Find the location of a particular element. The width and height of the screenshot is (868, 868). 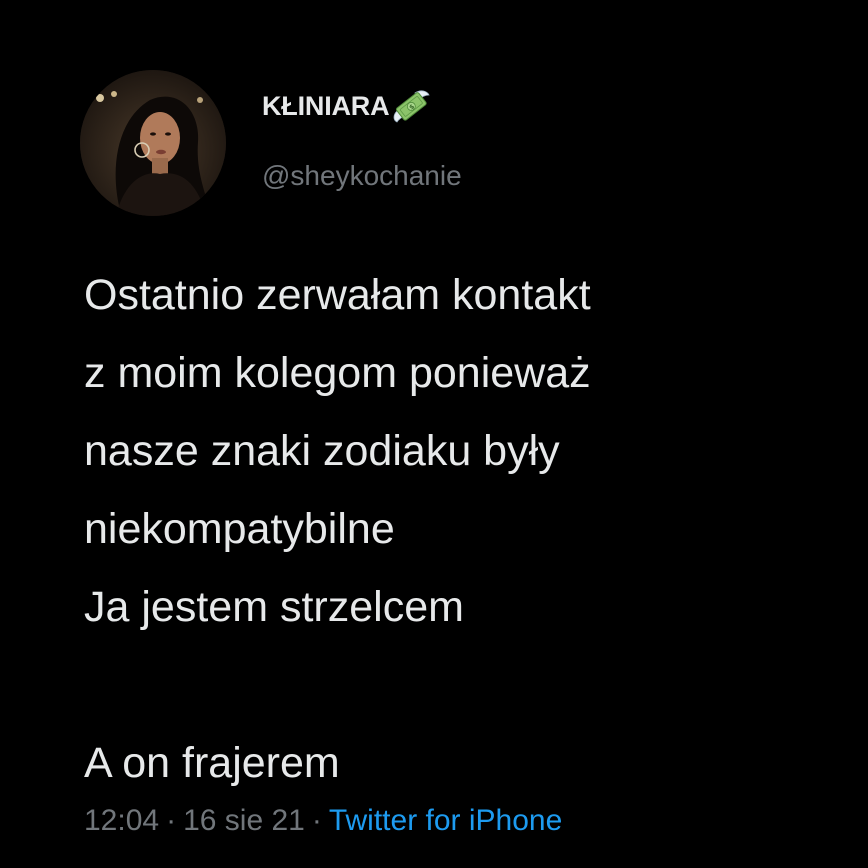

money-with-wings-icon: $ is located at coordinates (411, 106).